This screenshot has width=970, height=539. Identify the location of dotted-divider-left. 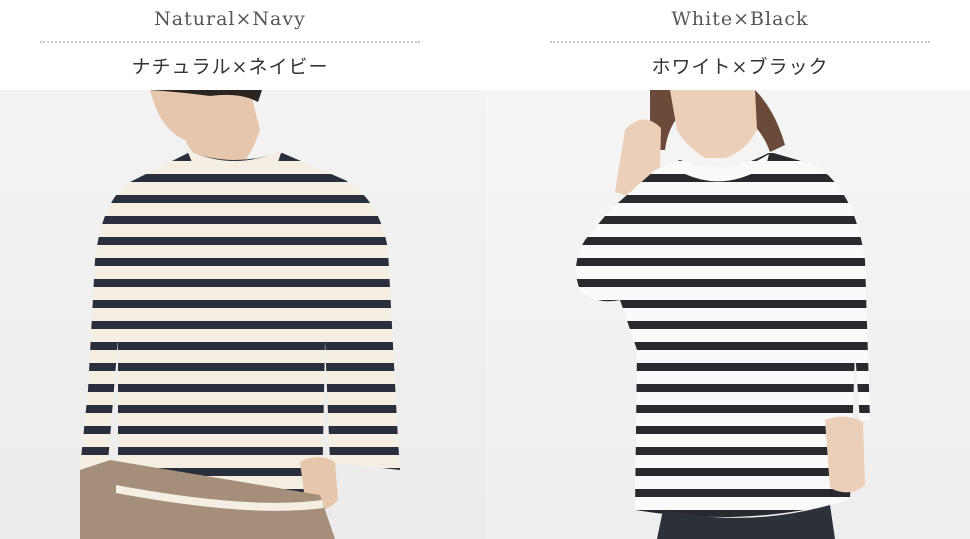
(230, 42).